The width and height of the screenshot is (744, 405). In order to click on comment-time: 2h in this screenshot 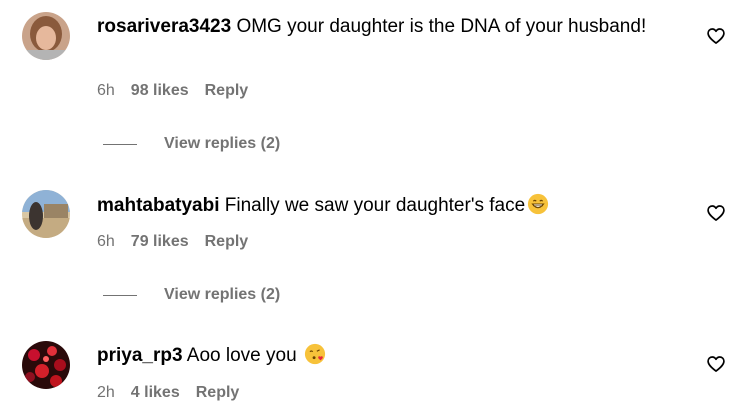, I will do `click(106, 393)`.